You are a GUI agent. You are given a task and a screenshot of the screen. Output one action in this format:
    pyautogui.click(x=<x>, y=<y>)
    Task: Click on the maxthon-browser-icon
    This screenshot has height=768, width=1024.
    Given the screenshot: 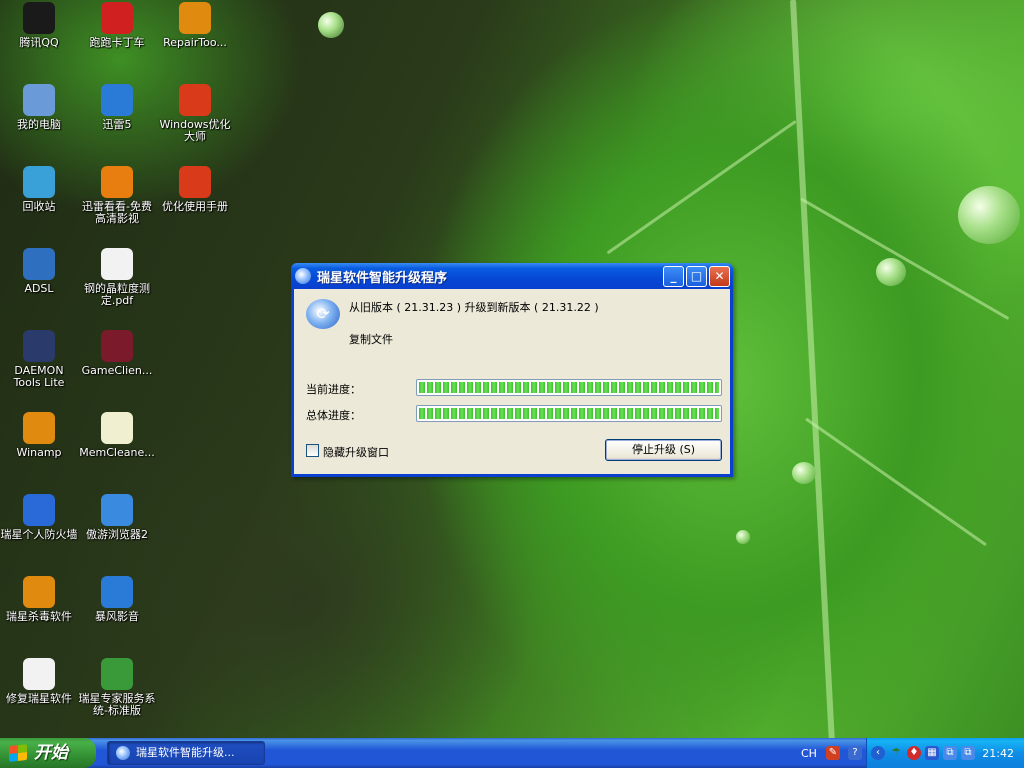 What is the action you would take?
    pyautogui.click(x=117, y=510)
    